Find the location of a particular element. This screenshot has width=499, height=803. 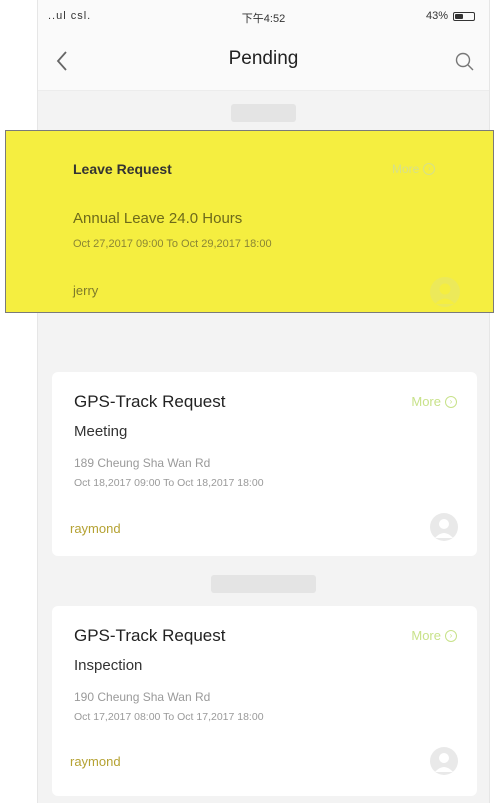

request-time-range: Oct 27,2017 09:00 To Oct 29,2017 18:00 is located at coordinates (172, 244).